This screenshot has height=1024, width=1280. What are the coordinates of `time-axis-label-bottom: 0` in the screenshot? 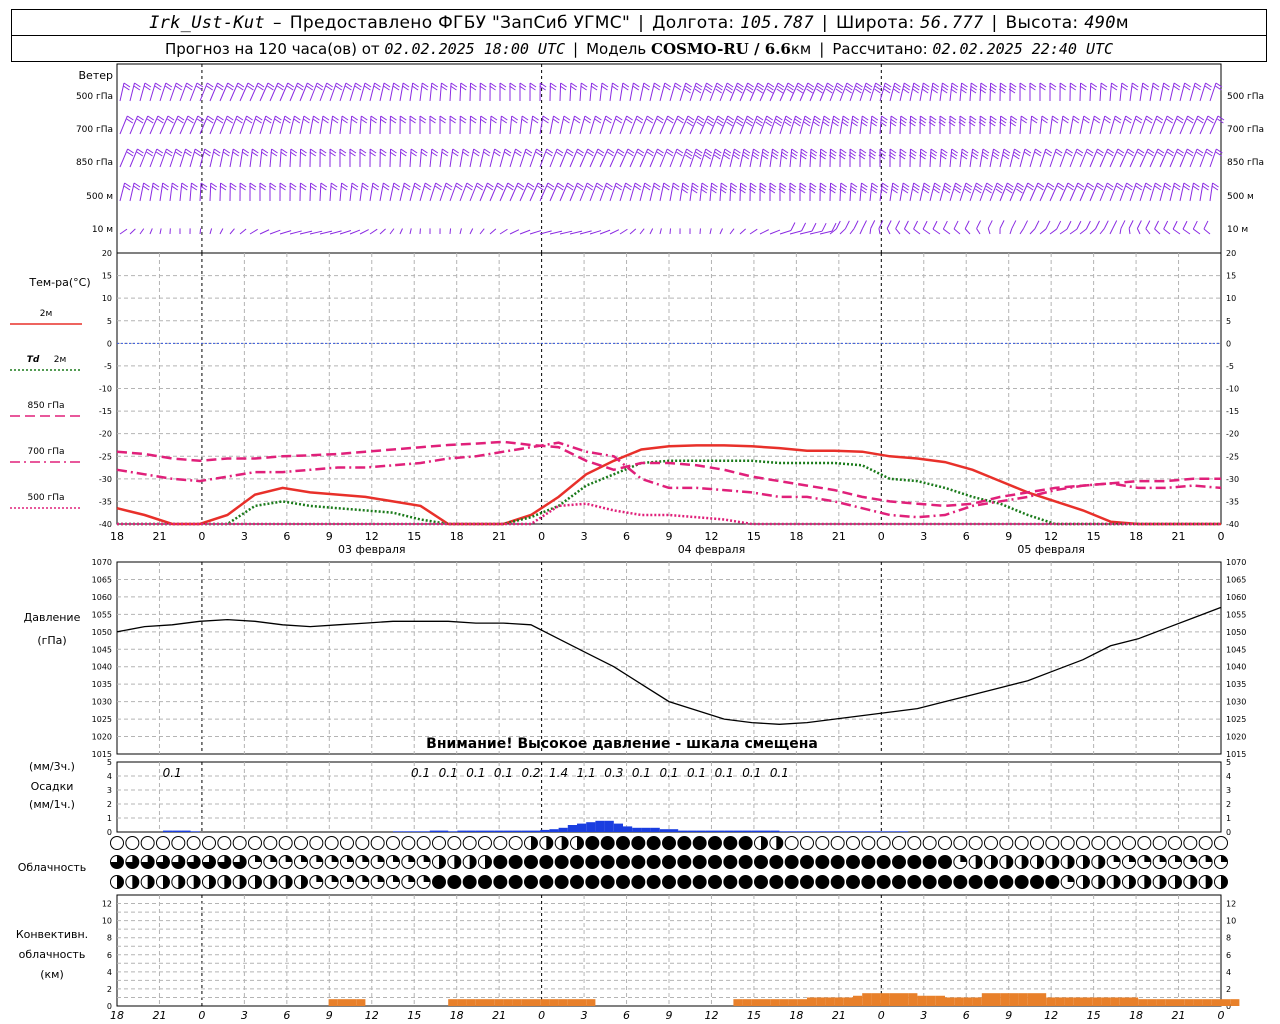 It's located at (1221, 1015).